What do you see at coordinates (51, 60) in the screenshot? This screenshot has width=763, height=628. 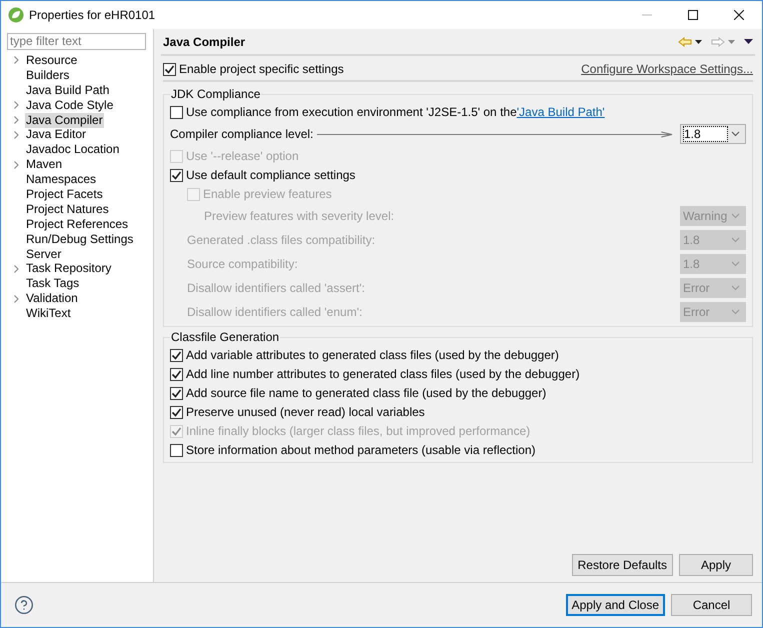 I see `tree-item: Resource` at bounding box center [51, 60].